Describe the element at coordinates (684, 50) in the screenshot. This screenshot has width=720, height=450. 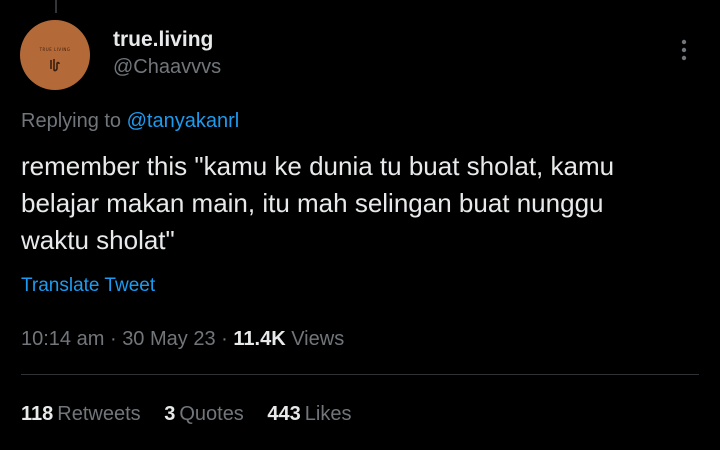
I see `more-vertical-icon` at that location.